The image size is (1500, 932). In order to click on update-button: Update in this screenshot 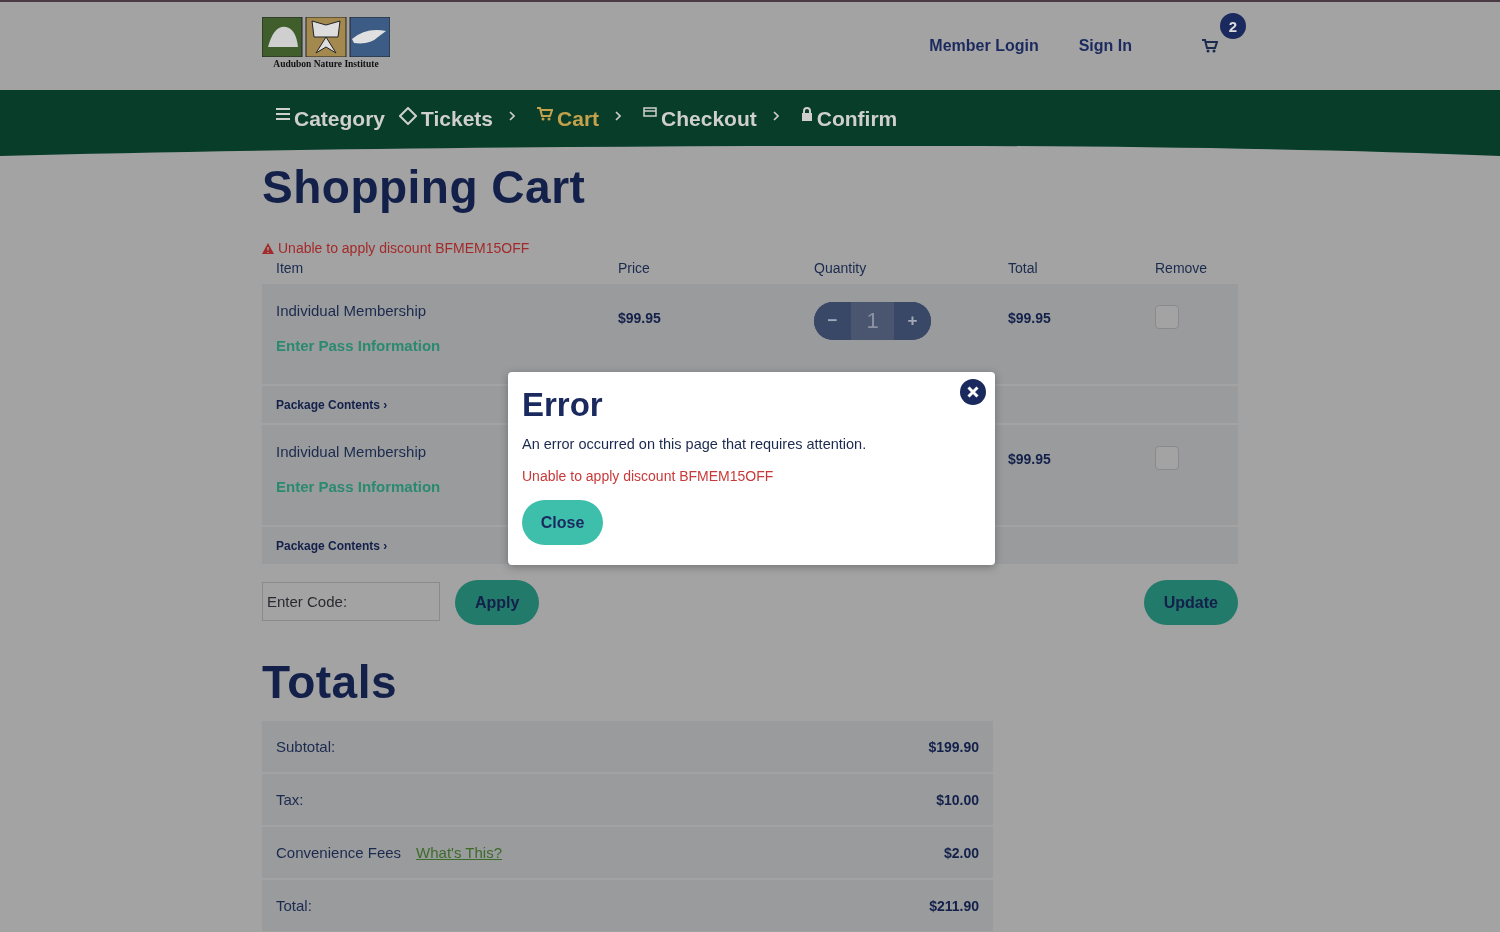, I will do `click(1190, 602)`.